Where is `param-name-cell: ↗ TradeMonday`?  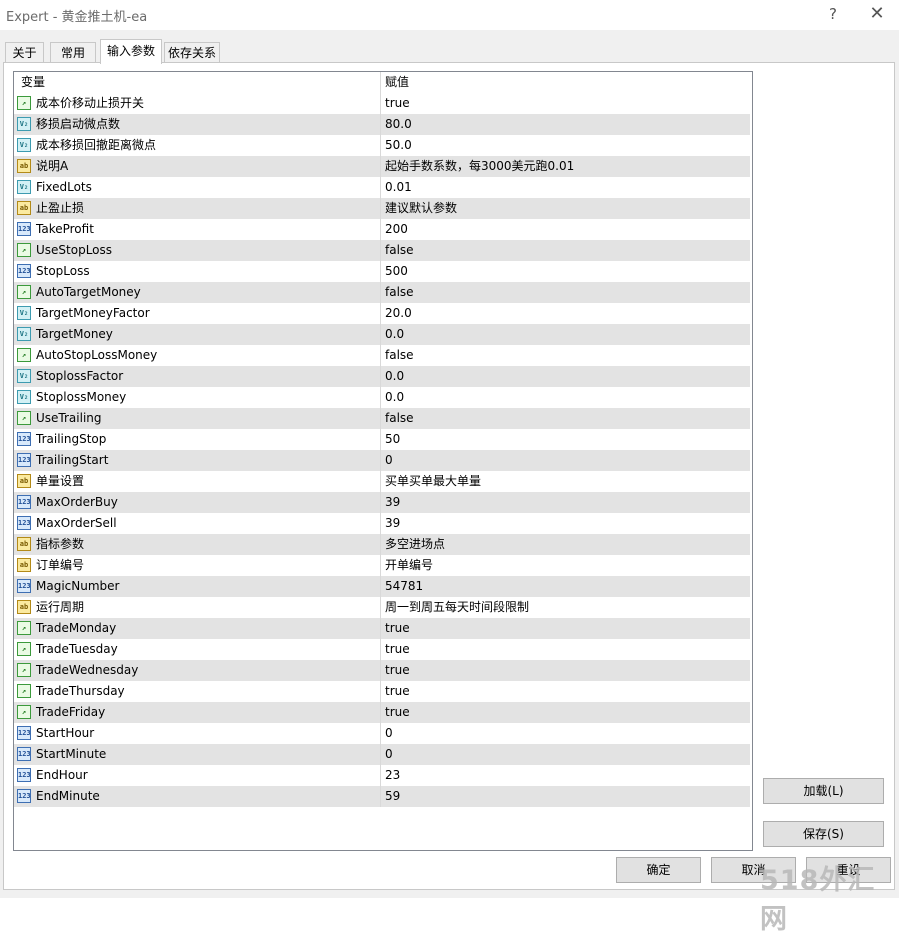 param-name-cell: ↗ TradeMonday is located at coordinates (197, 628).